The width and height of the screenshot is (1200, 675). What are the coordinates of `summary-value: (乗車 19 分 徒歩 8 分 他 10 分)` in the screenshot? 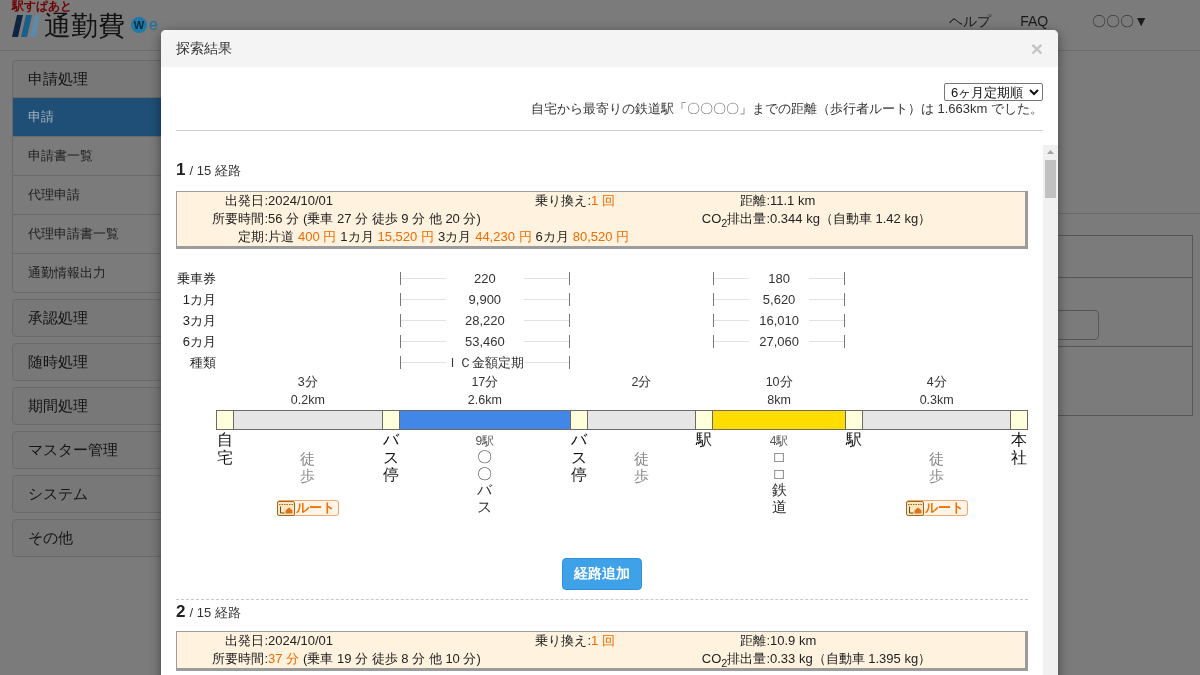 It's located at (392, 659).